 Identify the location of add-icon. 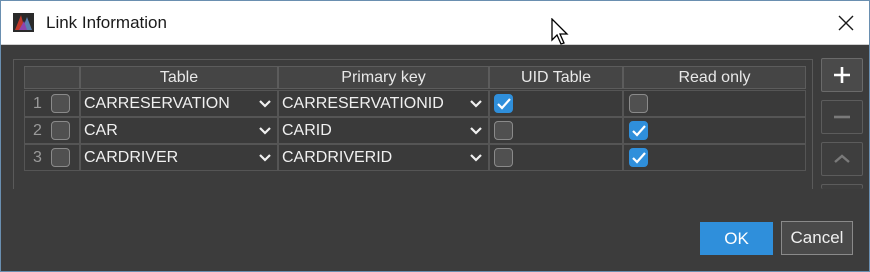
(842, 75).